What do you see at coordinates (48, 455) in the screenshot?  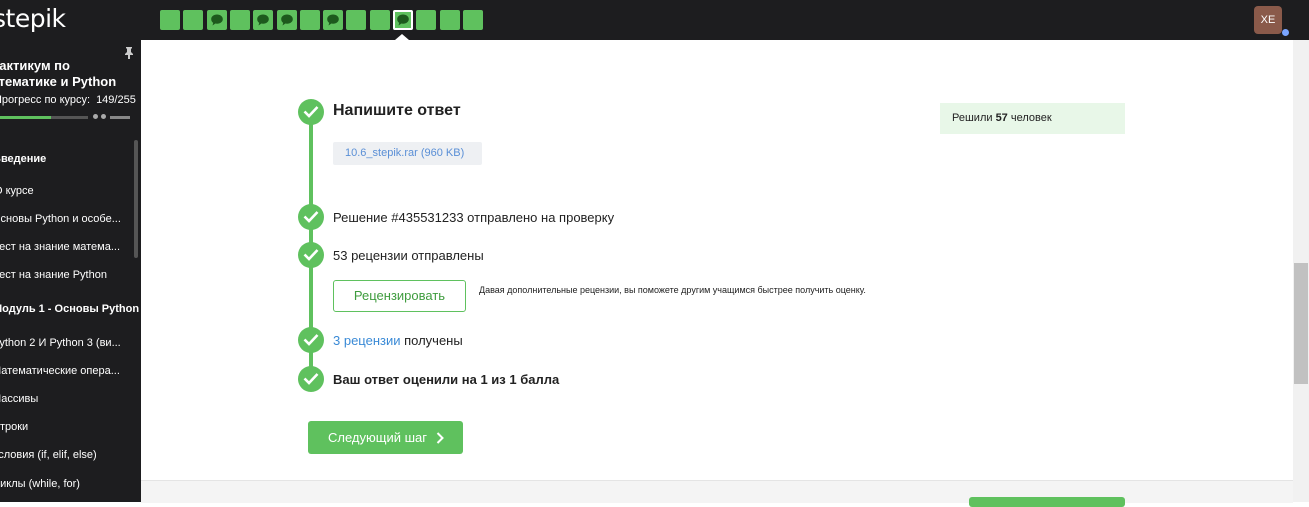 I see `sidebar-lesson-item: Условия (if, elif, else)` at bounding box center [48, 455].